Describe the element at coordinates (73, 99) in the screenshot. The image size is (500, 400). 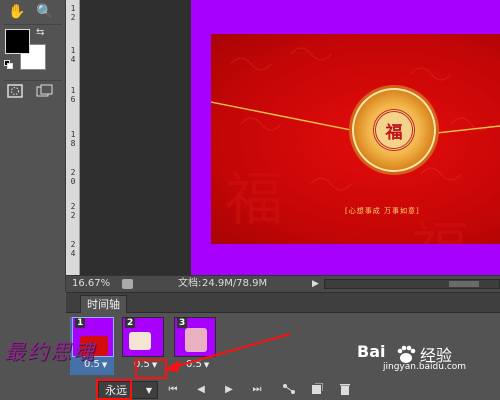
I see `ruler-number: 6` at that location.